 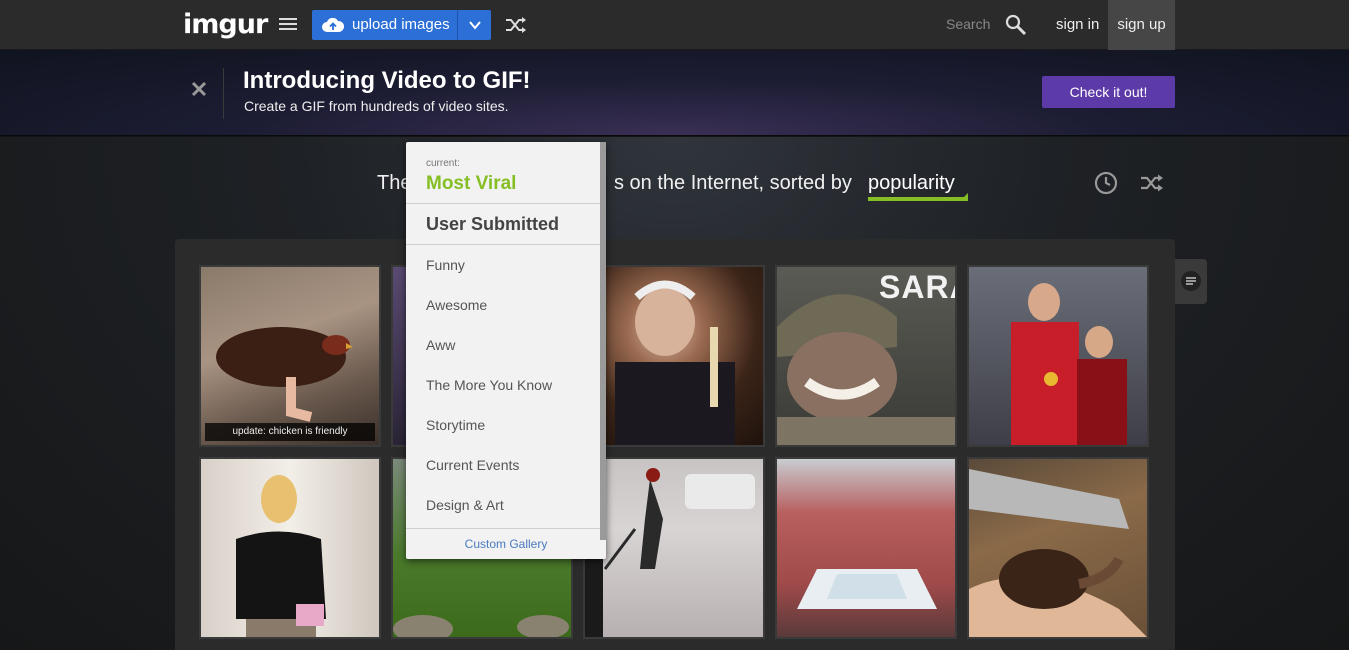 I want to click on chevron-down-icon, so click(x=475, y=25).